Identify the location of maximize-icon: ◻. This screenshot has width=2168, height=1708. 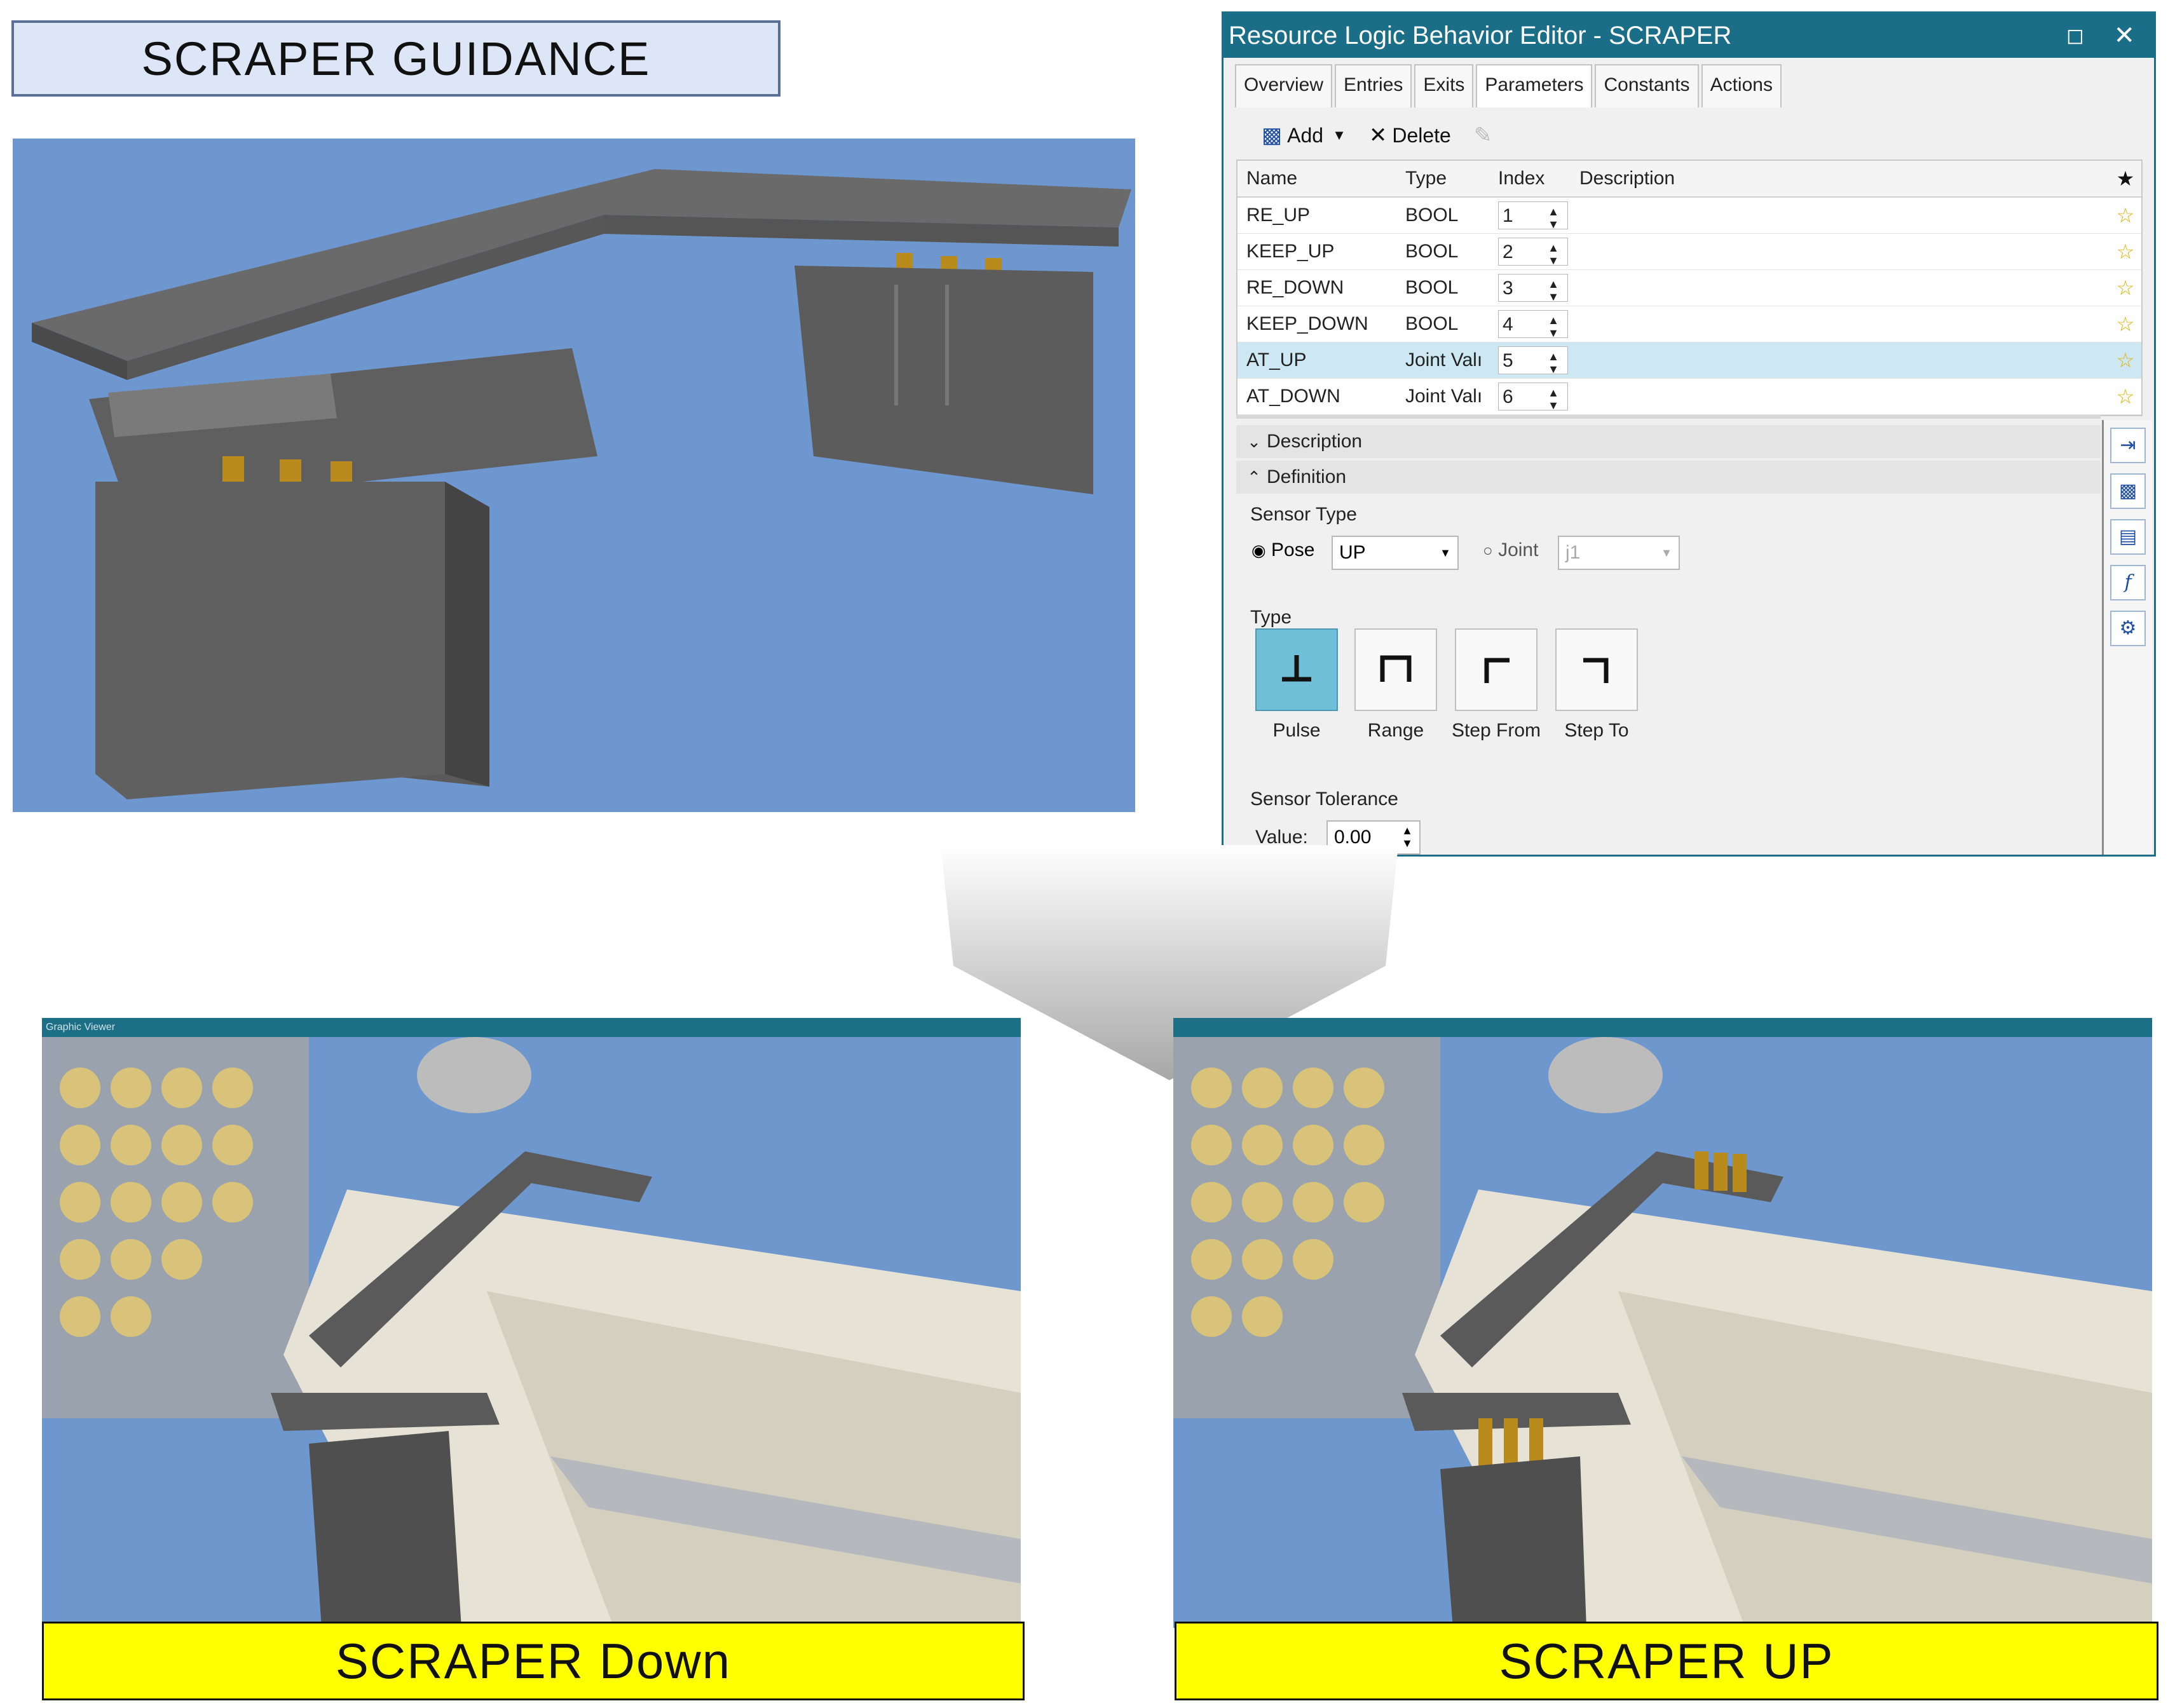
(2075, 35).